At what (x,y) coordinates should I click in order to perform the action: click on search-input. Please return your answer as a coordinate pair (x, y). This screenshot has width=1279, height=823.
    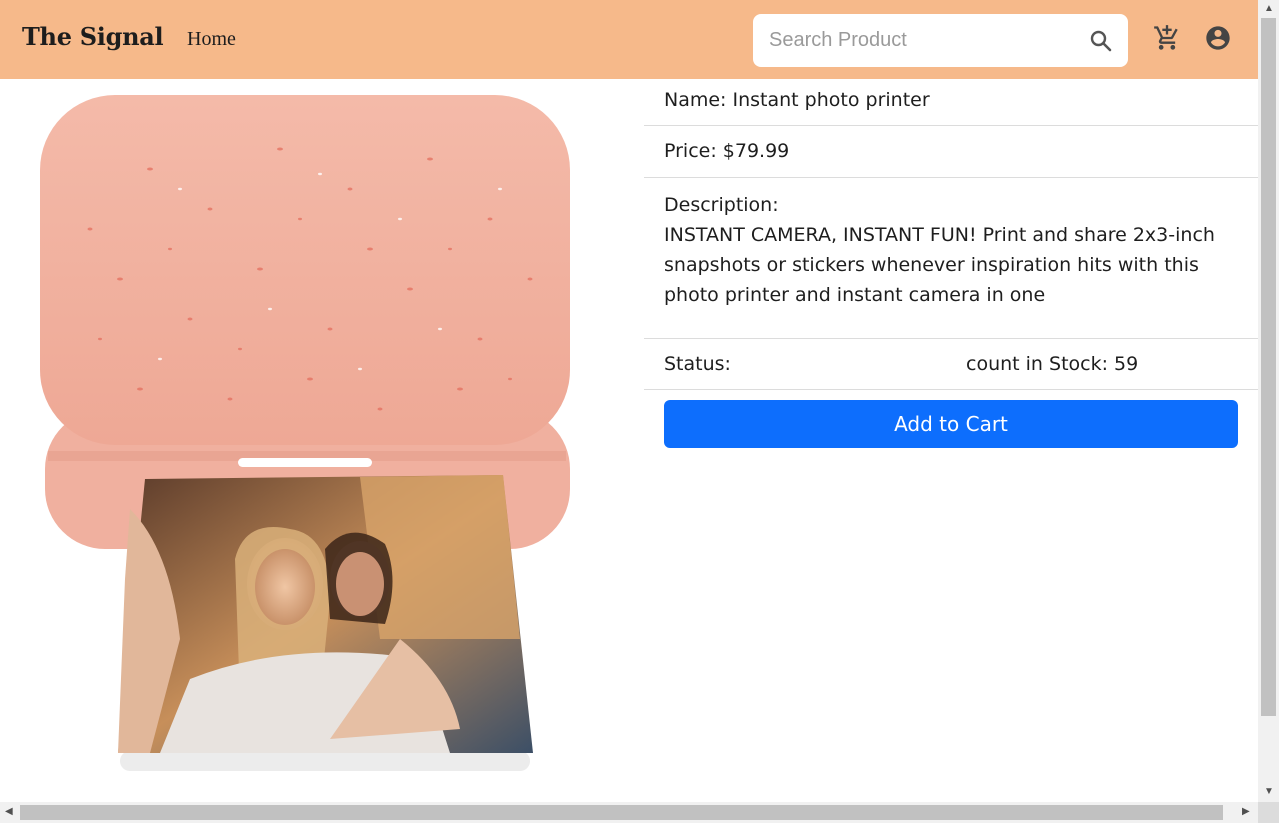
    Looking at the image, I should click on (913, 40).